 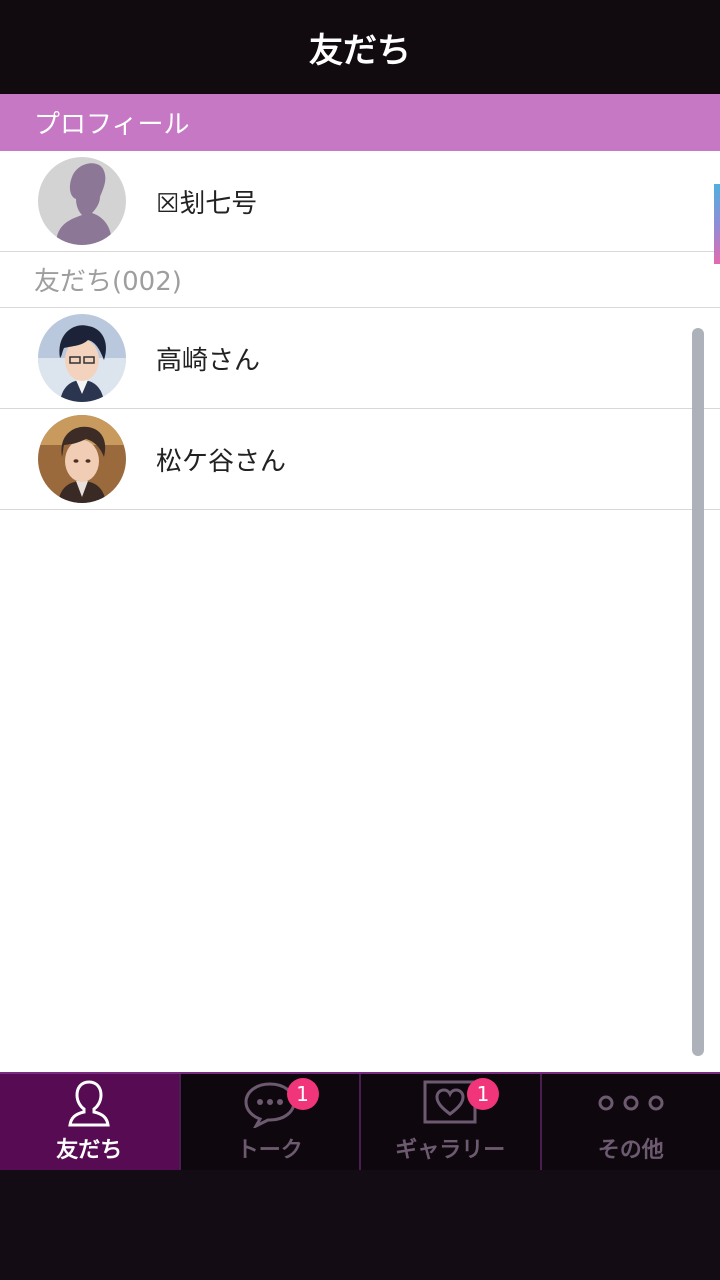 I want to click on bottom-tab-bar: 友だち トーク 1 ギャラリー 1 その他, so click(x=360, y=1121).